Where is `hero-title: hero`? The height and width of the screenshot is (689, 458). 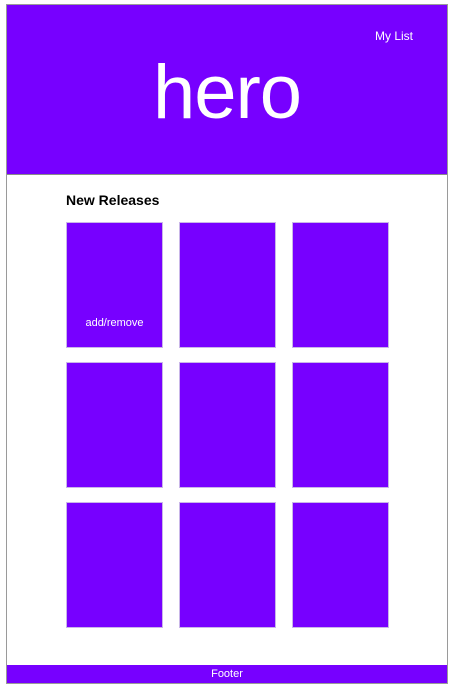
hero-title: hero is located at coordinates (227, 92).